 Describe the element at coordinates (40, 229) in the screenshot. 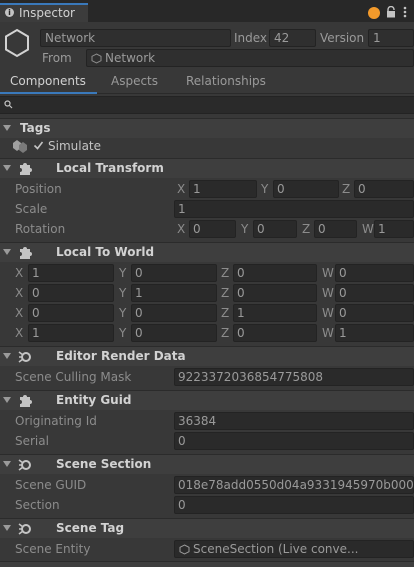

I see `rotation-label: Rotation` at that location.